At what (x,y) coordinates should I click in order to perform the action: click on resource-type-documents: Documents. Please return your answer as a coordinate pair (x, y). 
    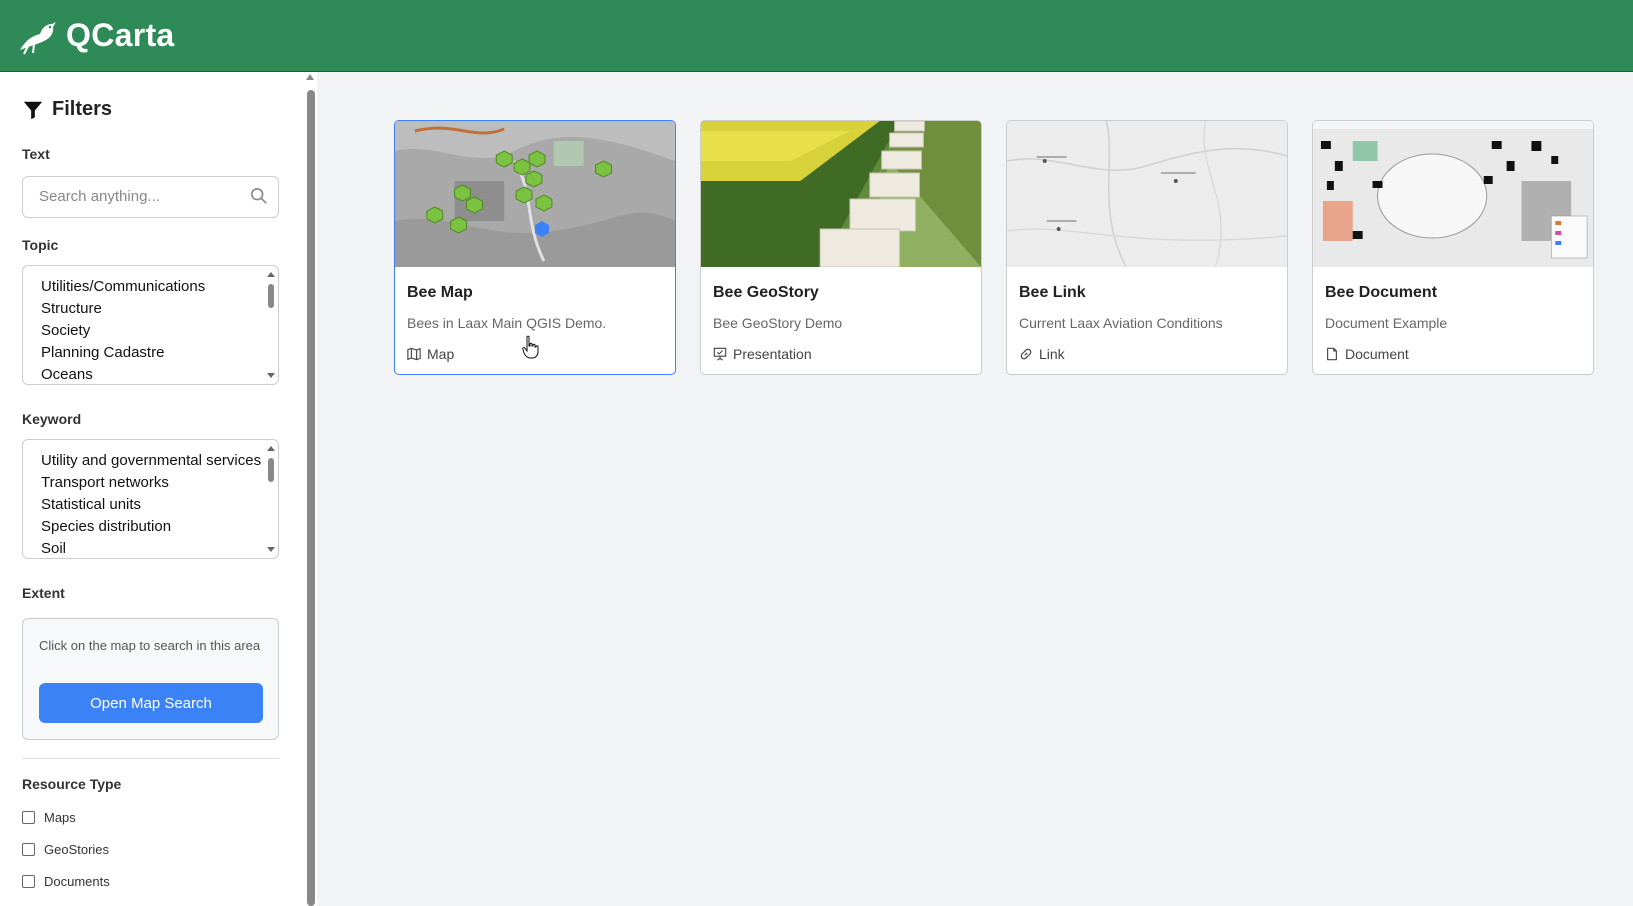
    Looking at the image, I should click on (66, 881).